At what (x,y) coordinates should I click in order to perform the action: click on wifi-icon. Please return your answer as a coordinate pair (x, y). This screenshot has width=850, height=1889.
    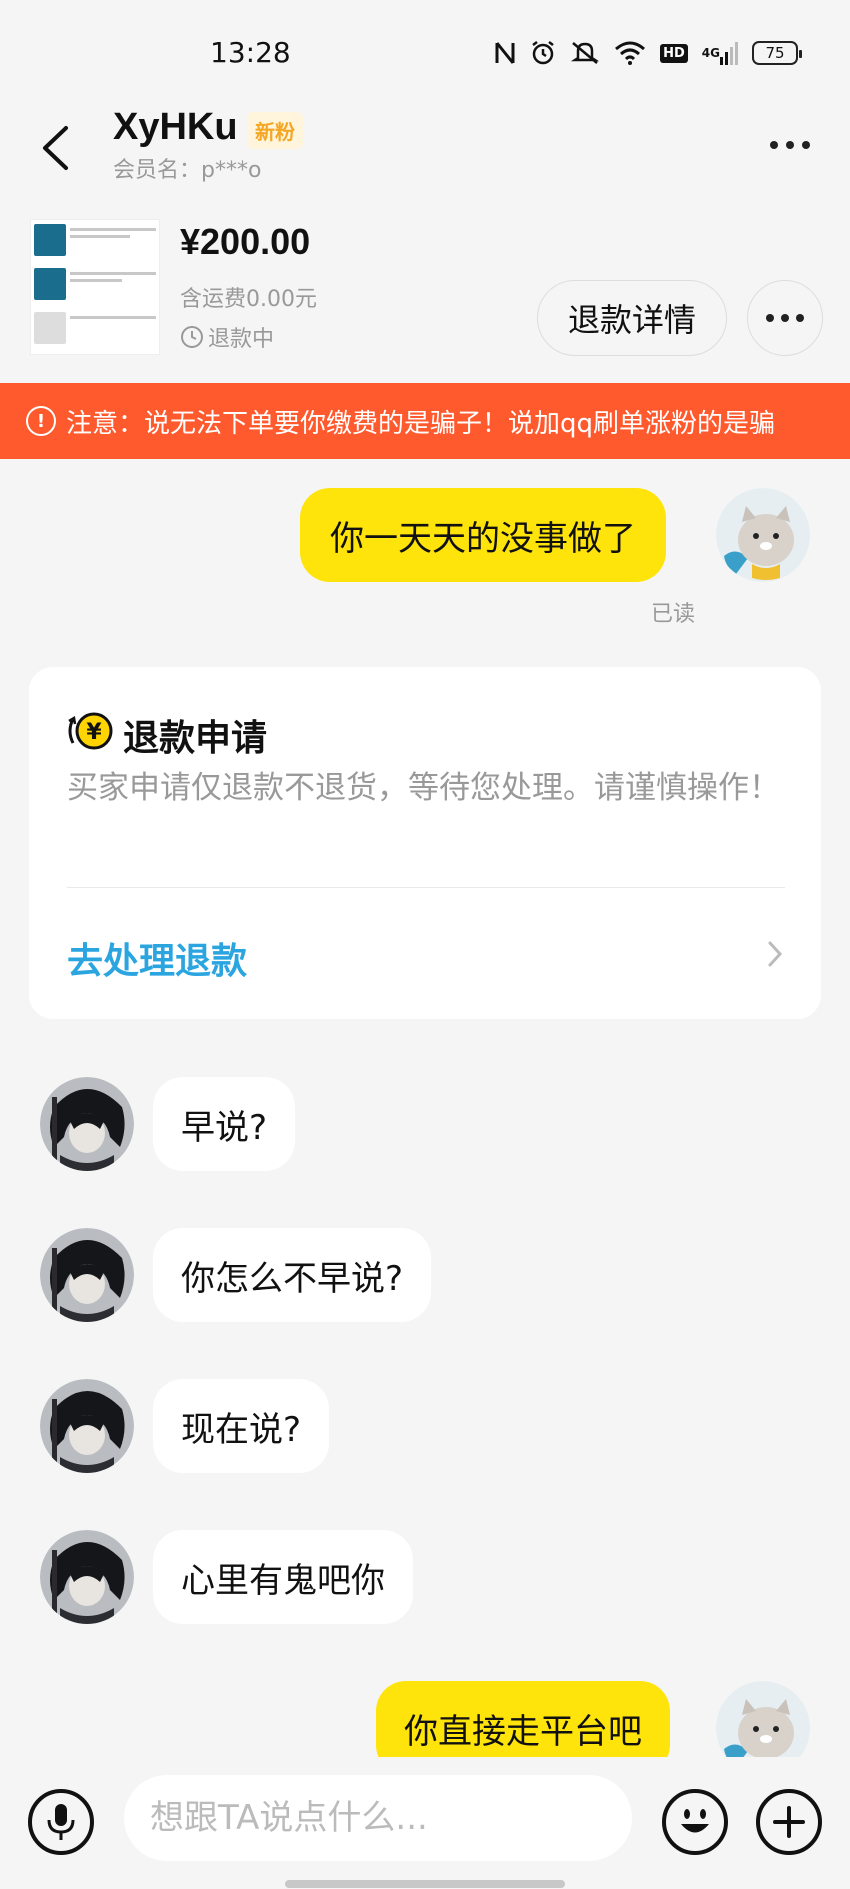
    Looking at the image, I should click on (630, 53).